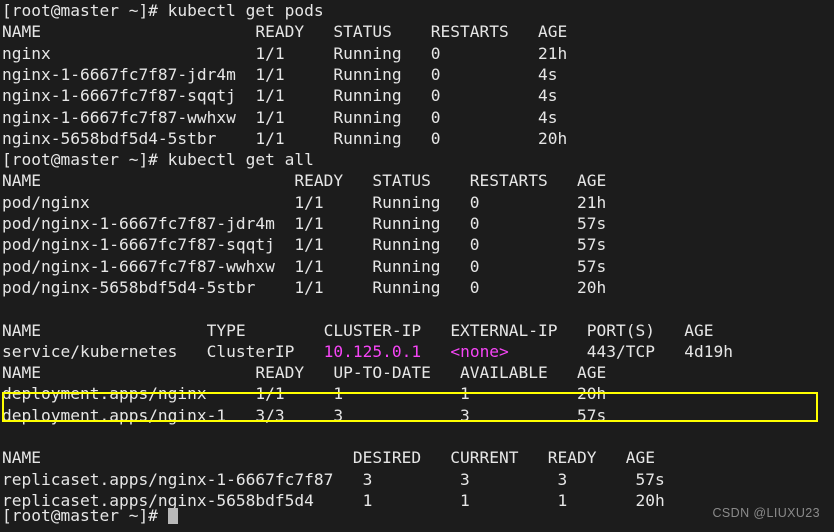 The height and width of the screenshot is (532, 834). I want to click on all-pod-row-nginx: pod/nginx 1/1 Running 0 21h, so click(304, 202).